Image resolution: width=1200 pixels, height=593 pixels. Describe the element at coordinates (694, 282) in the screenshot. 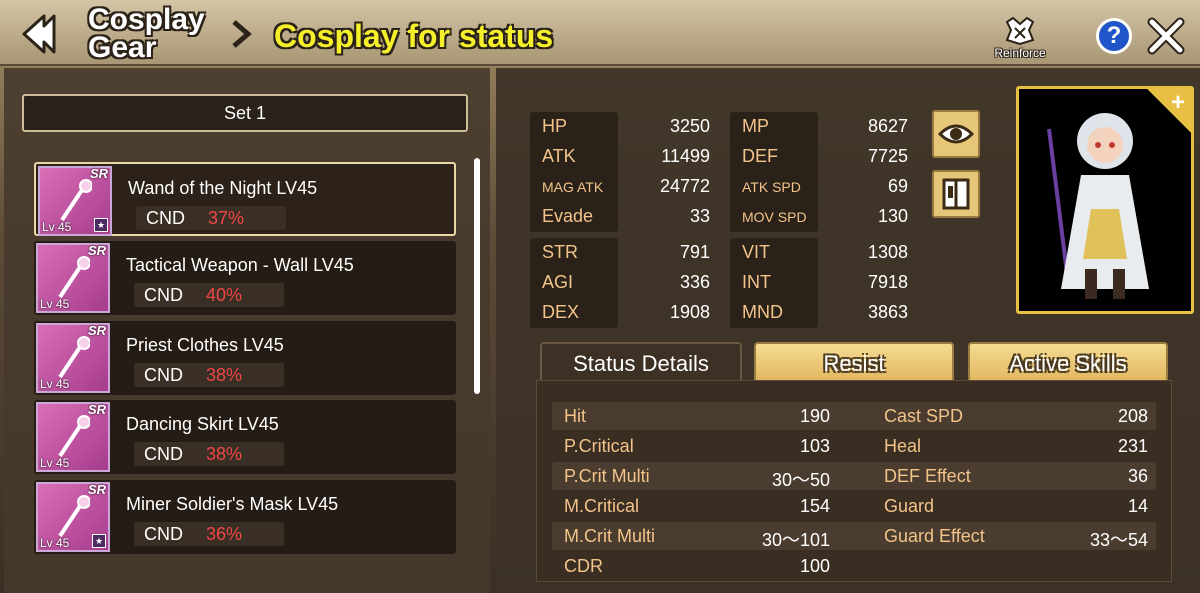

I see `stat-value: 336` at that location.